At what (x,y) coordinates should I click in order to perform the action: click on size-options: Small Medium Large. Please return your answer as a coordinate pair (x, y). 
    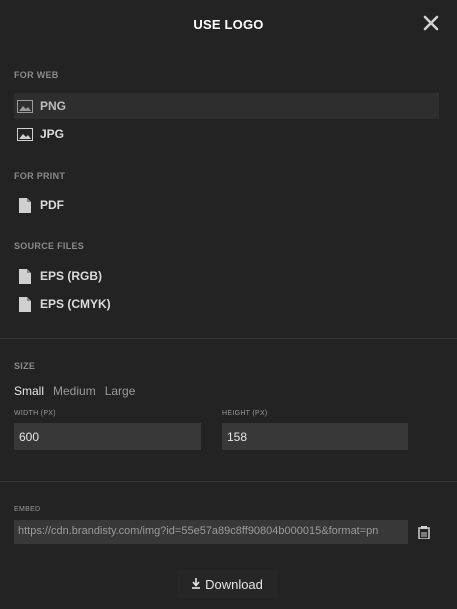
    Looking at the image, I should click on (74, 391).